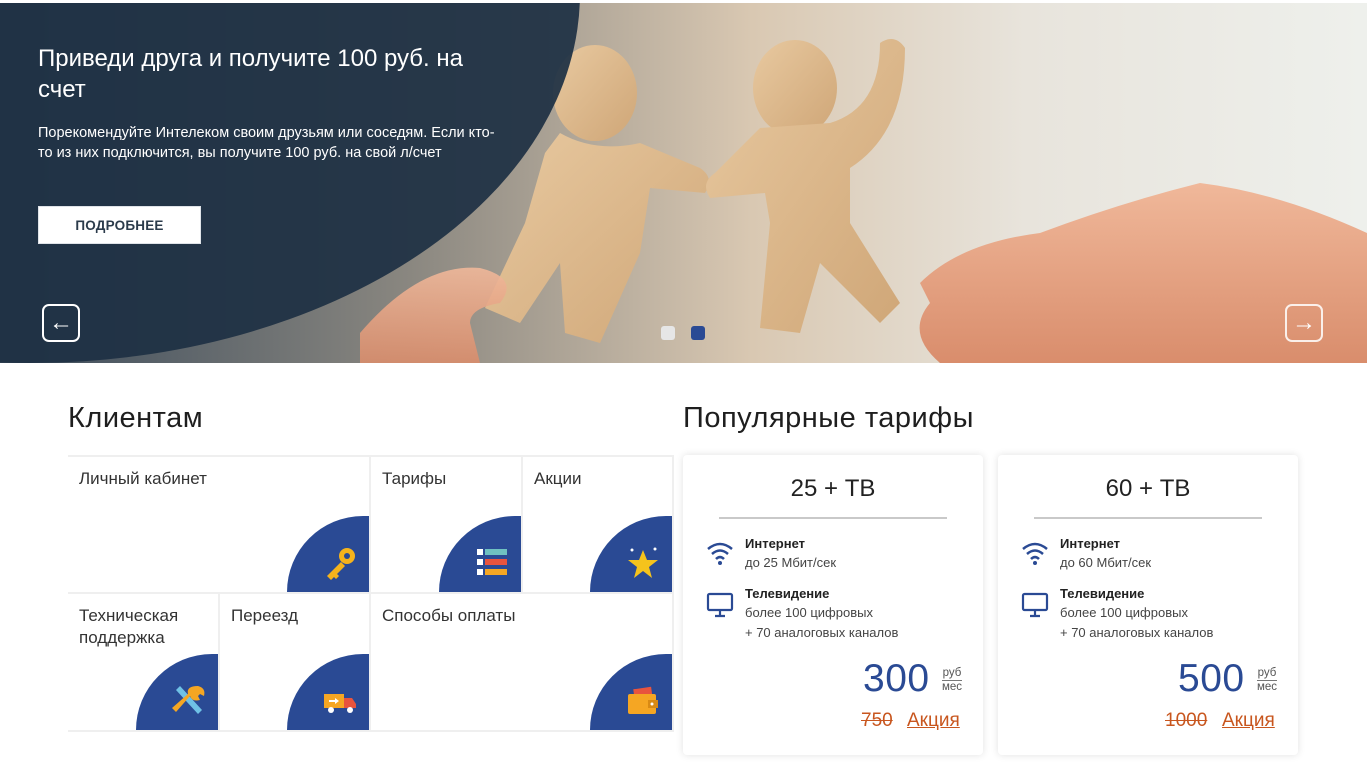 Image resolution: width=1367 pixels, height=768 pixels. I want to click on internet-speed: до 25 Мбит/сек, so click(791, 562).